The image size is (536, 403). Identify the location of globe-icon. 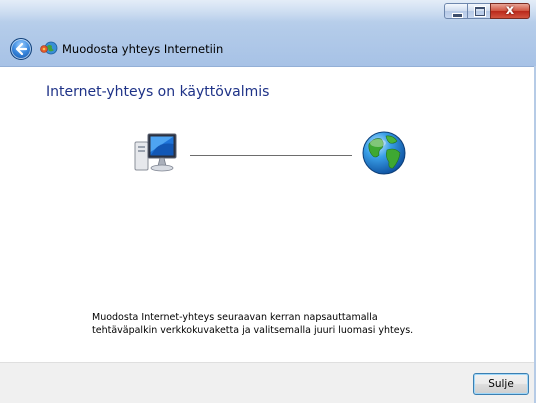
(384, 153).